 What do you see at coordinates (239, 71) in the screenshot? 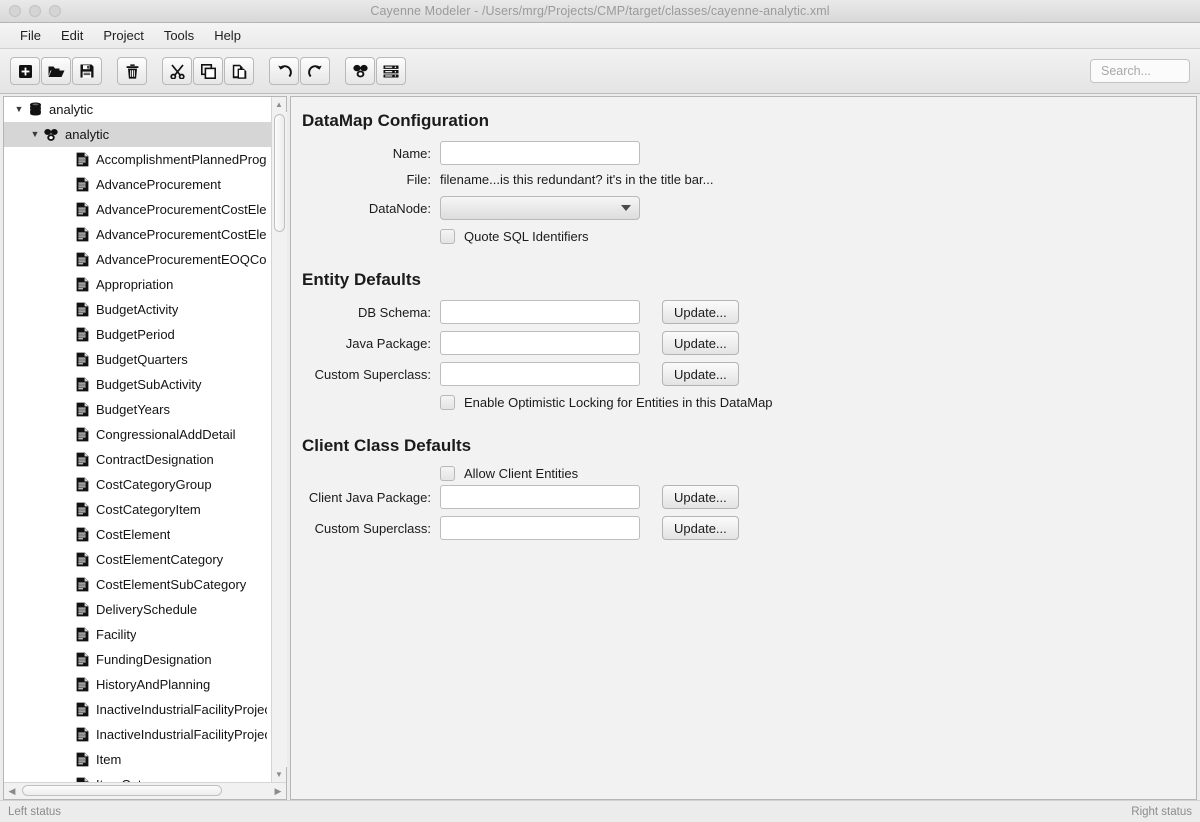
I see `paste-button` at bounding box center [239, 71].